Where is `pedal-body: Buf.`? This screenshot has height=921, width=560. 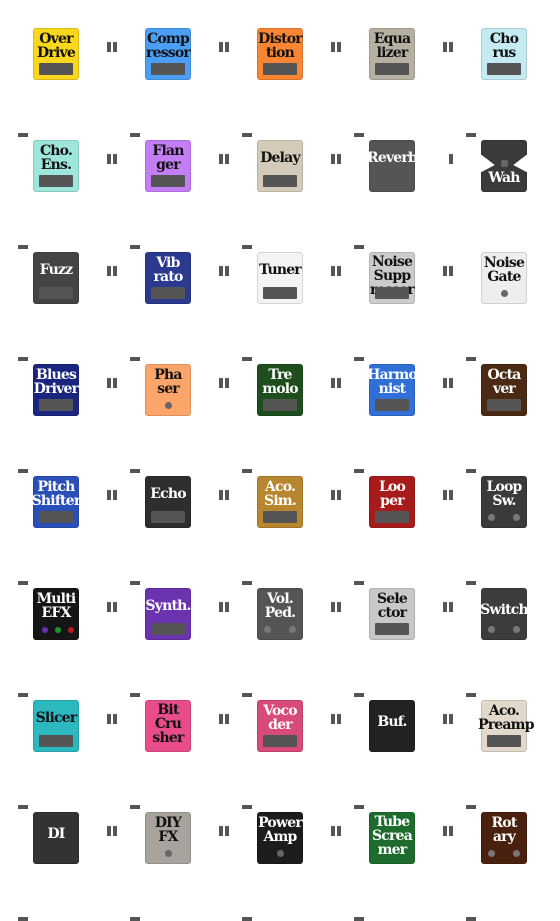
pedal-body: Buf. is located at coordinates (392, 726).